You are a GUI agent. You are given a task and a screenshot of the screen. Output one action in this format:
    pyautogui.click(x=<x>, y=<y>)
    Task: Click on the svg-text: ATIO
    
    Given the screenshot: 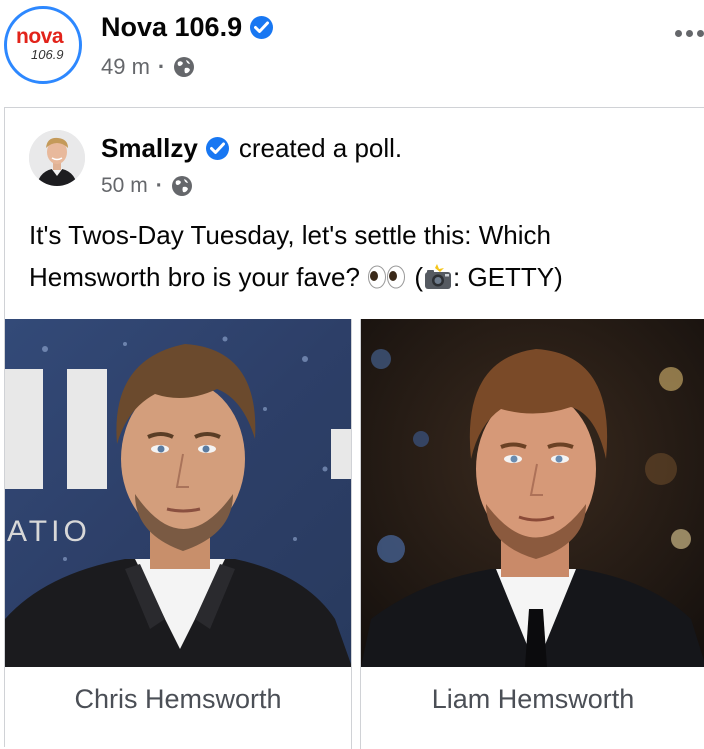 What is the action you would take?
    pyautogui.click(x=49, y=531)
    